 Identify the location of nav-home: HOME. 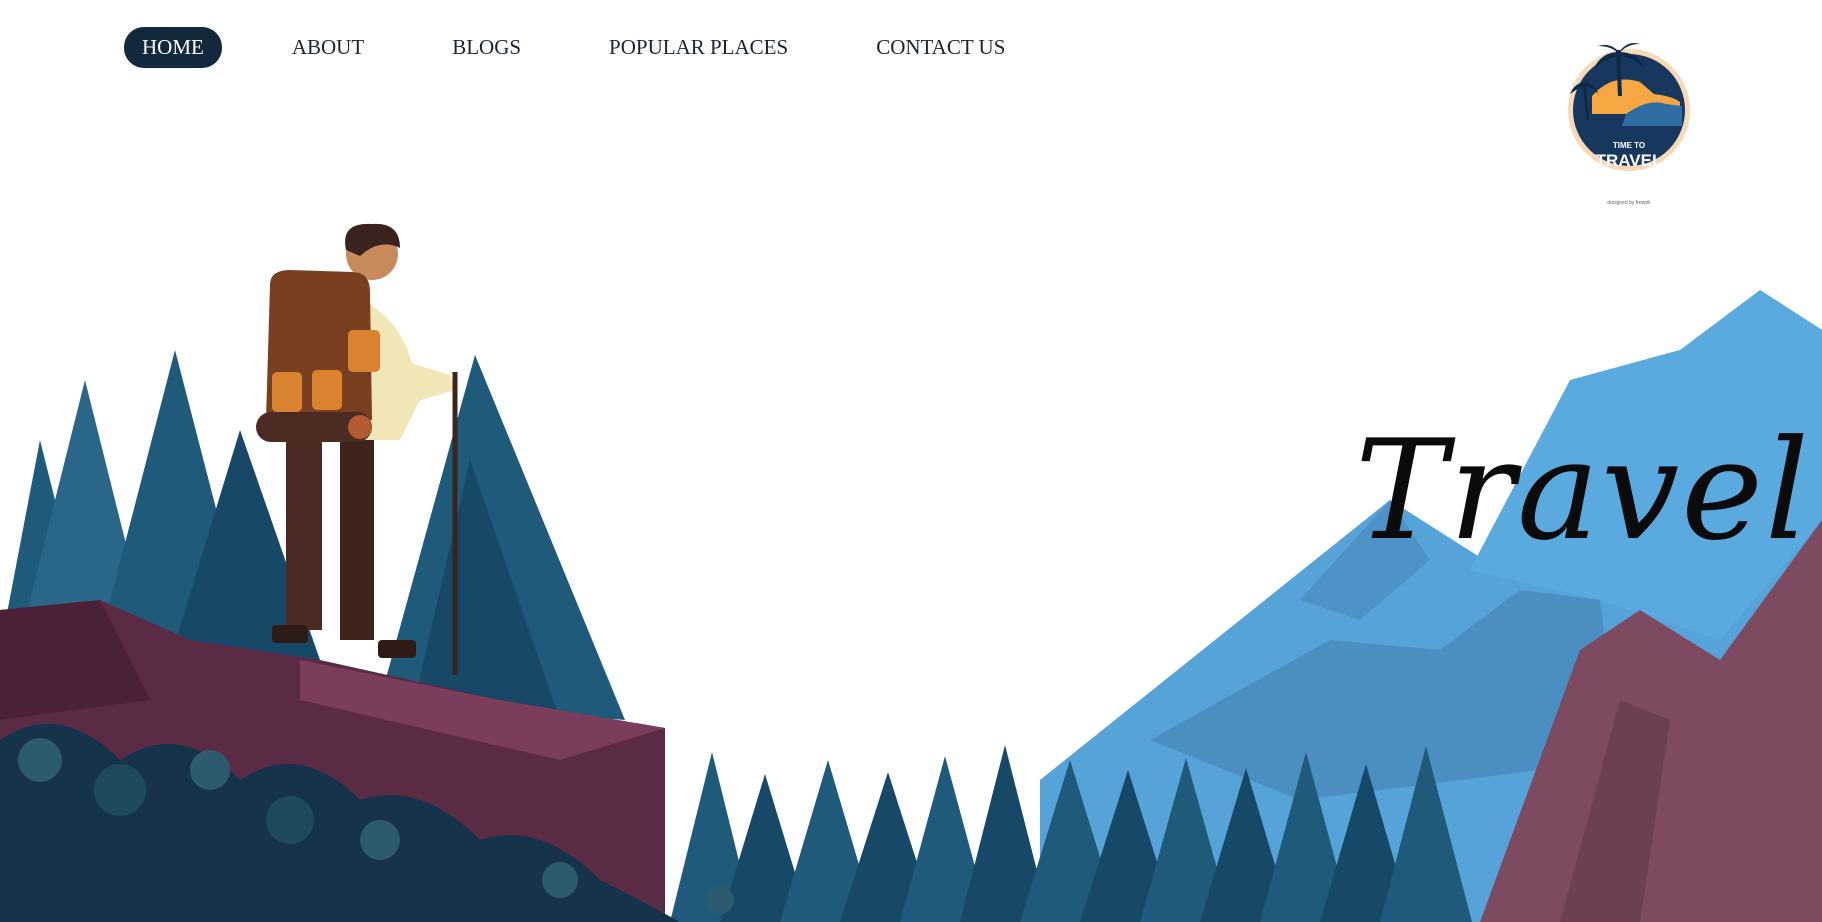
(173, 47).